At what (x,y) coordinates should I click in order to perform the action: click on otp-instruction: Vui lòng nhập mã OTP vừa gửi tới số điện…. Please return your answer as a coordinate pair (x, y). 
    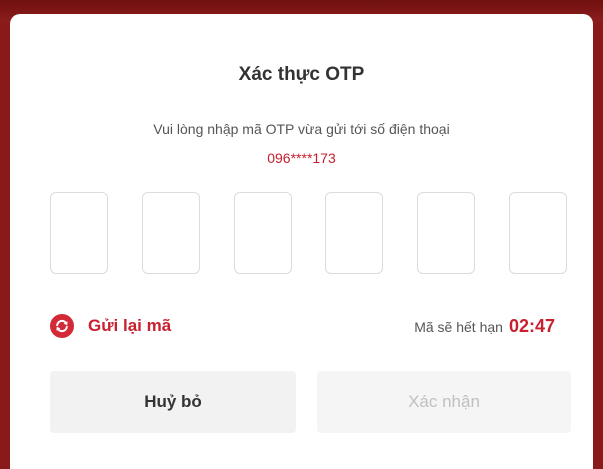
    Looking at the image, I should click on (301, 129).